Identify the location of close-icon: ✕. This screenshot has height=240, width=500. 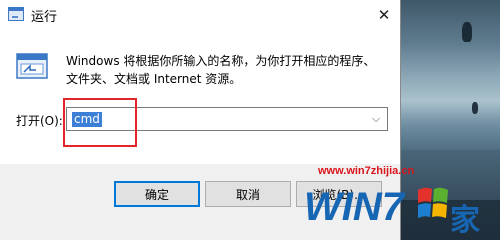
(384, 15).